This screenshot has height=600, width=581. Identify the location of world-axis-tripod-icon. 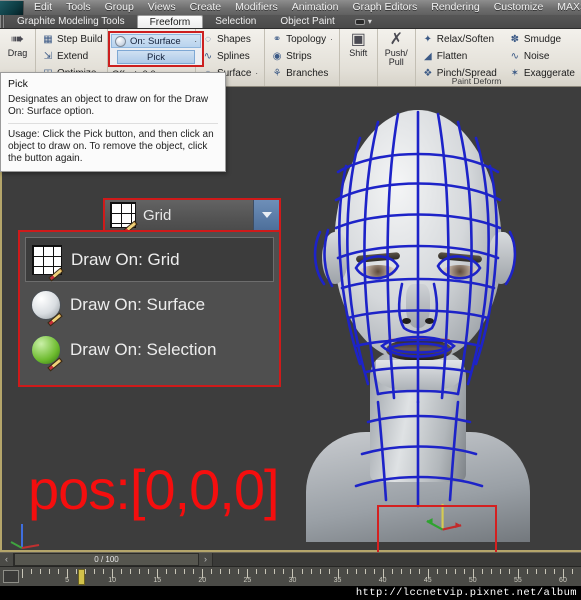
(25, 536).